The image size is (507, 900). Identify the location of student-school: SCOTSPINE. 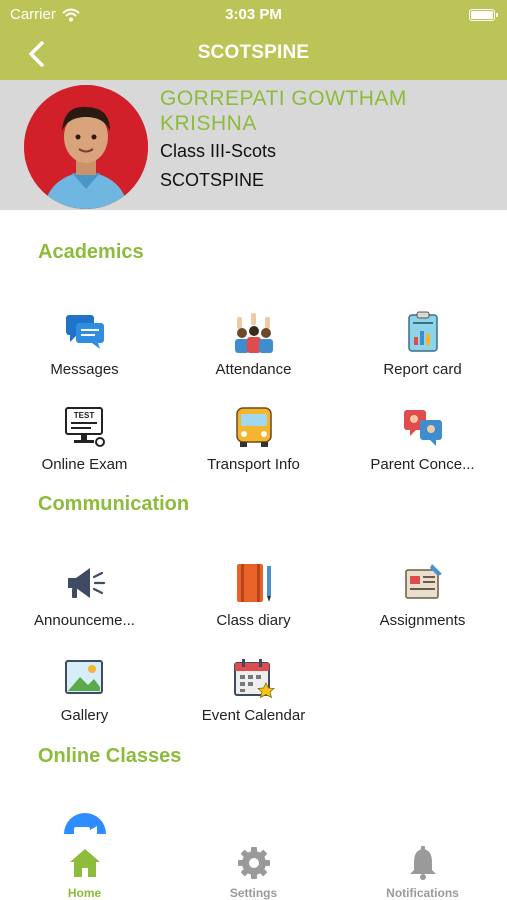
(212, 180).